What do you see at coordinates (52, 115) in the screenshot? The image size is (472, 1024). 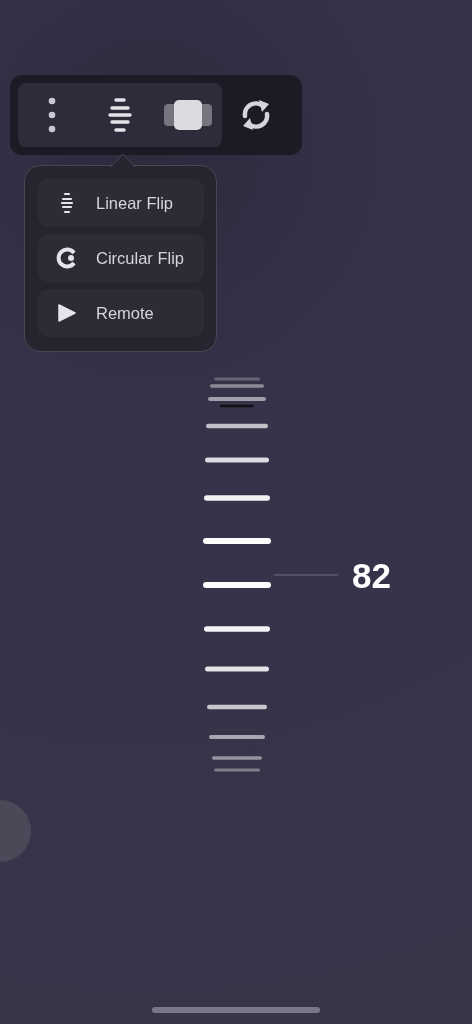 I see `more-icon` at bounding box center [52, 115].